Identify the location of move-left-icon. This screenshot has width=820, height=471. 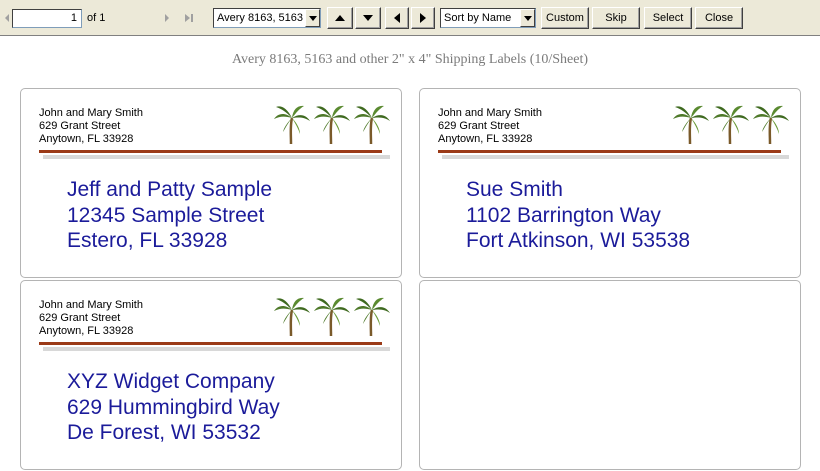
(397, 18).